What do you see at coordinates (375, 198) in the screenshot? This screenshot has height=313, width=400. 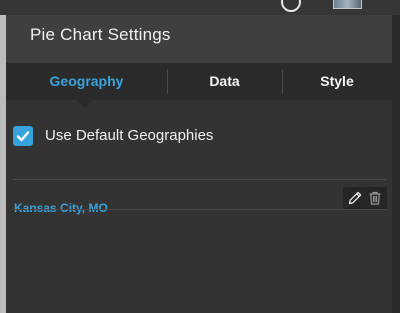 I see `trash-icon` at bounding box center [375, 198].